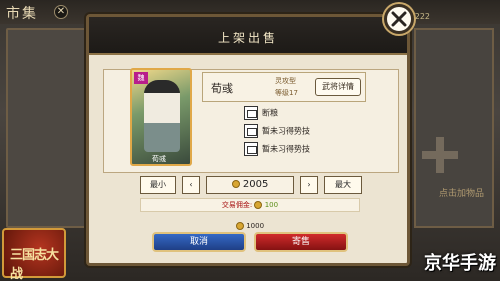  I want to click on skill-label: 断粮, so click(270, 113).